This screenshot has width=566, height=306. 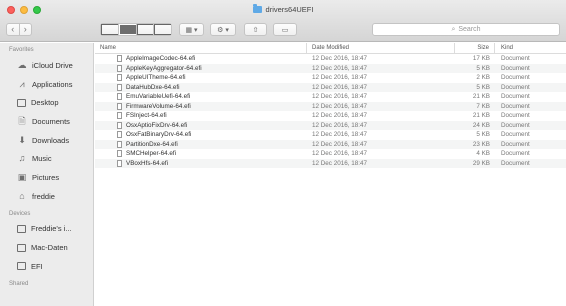 What do you see at coordinates (52, 65) in the screenshot?
I see `sidebar-item-label: iCloud Drive` at bounding box center [52, 65].